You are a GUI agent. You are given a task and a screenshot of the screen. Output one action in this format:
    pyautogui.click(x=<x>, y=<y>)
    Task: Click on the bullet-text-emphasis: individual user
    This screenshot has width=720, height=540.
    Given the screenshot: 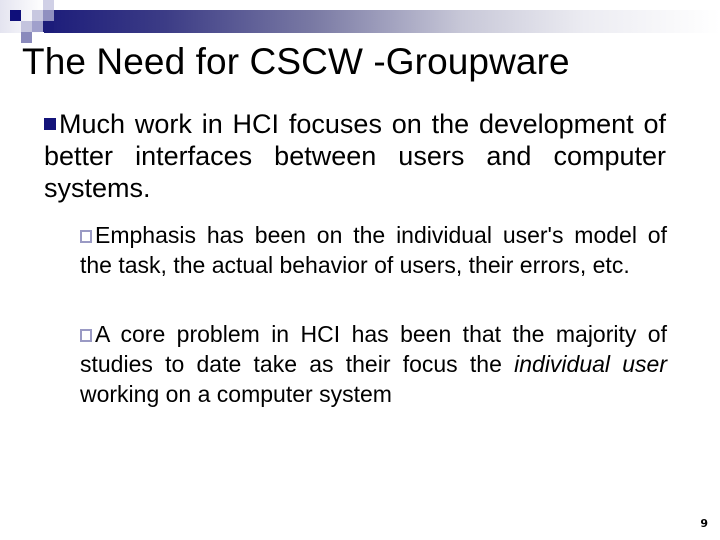 What is the action you would take?
    pyautogui.click(x=590, y=364)
    